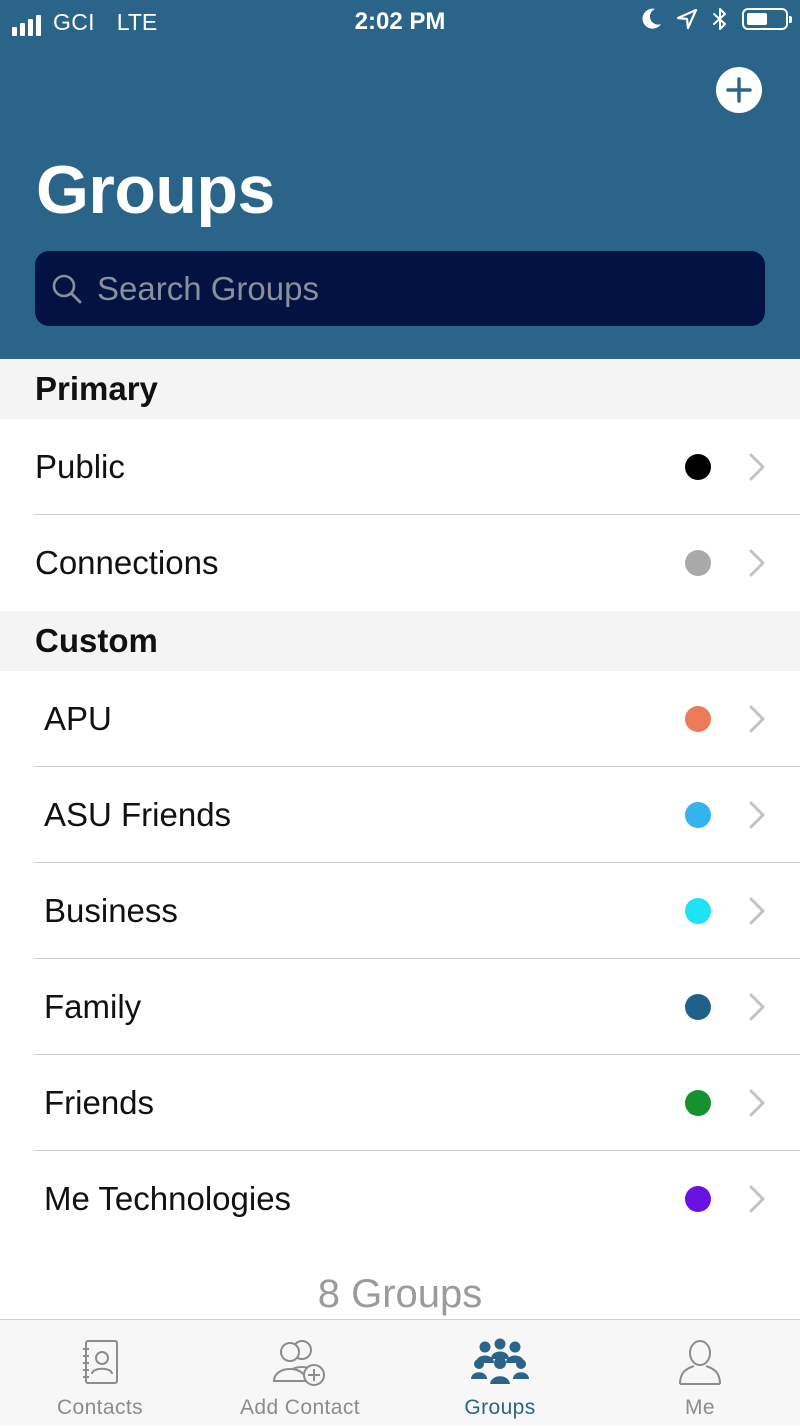  Describe the element at coordinates (100, 1407) in the screenshot. I see `tab-label: Contacts` at that location.